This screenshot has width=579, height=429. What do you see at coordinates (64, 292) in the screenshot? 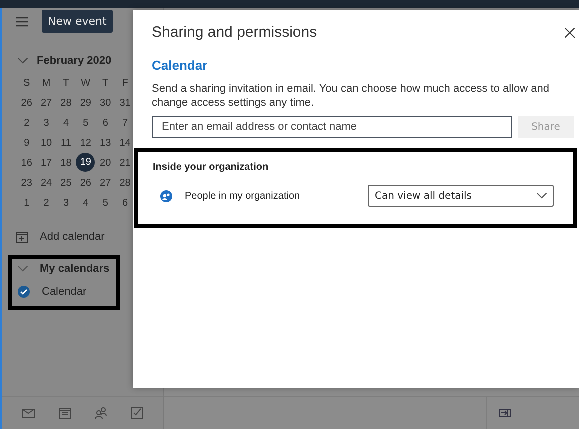
I see `calendar-item: Calendar` at bounding box center [64, 292].